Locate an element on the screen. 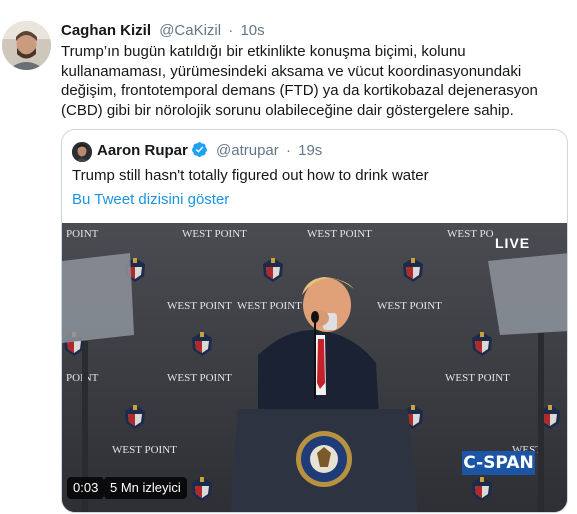 This screenshot has height=514, width=577. video-view-count: 5 Mn izleyici is located at coordinates (145, 488).